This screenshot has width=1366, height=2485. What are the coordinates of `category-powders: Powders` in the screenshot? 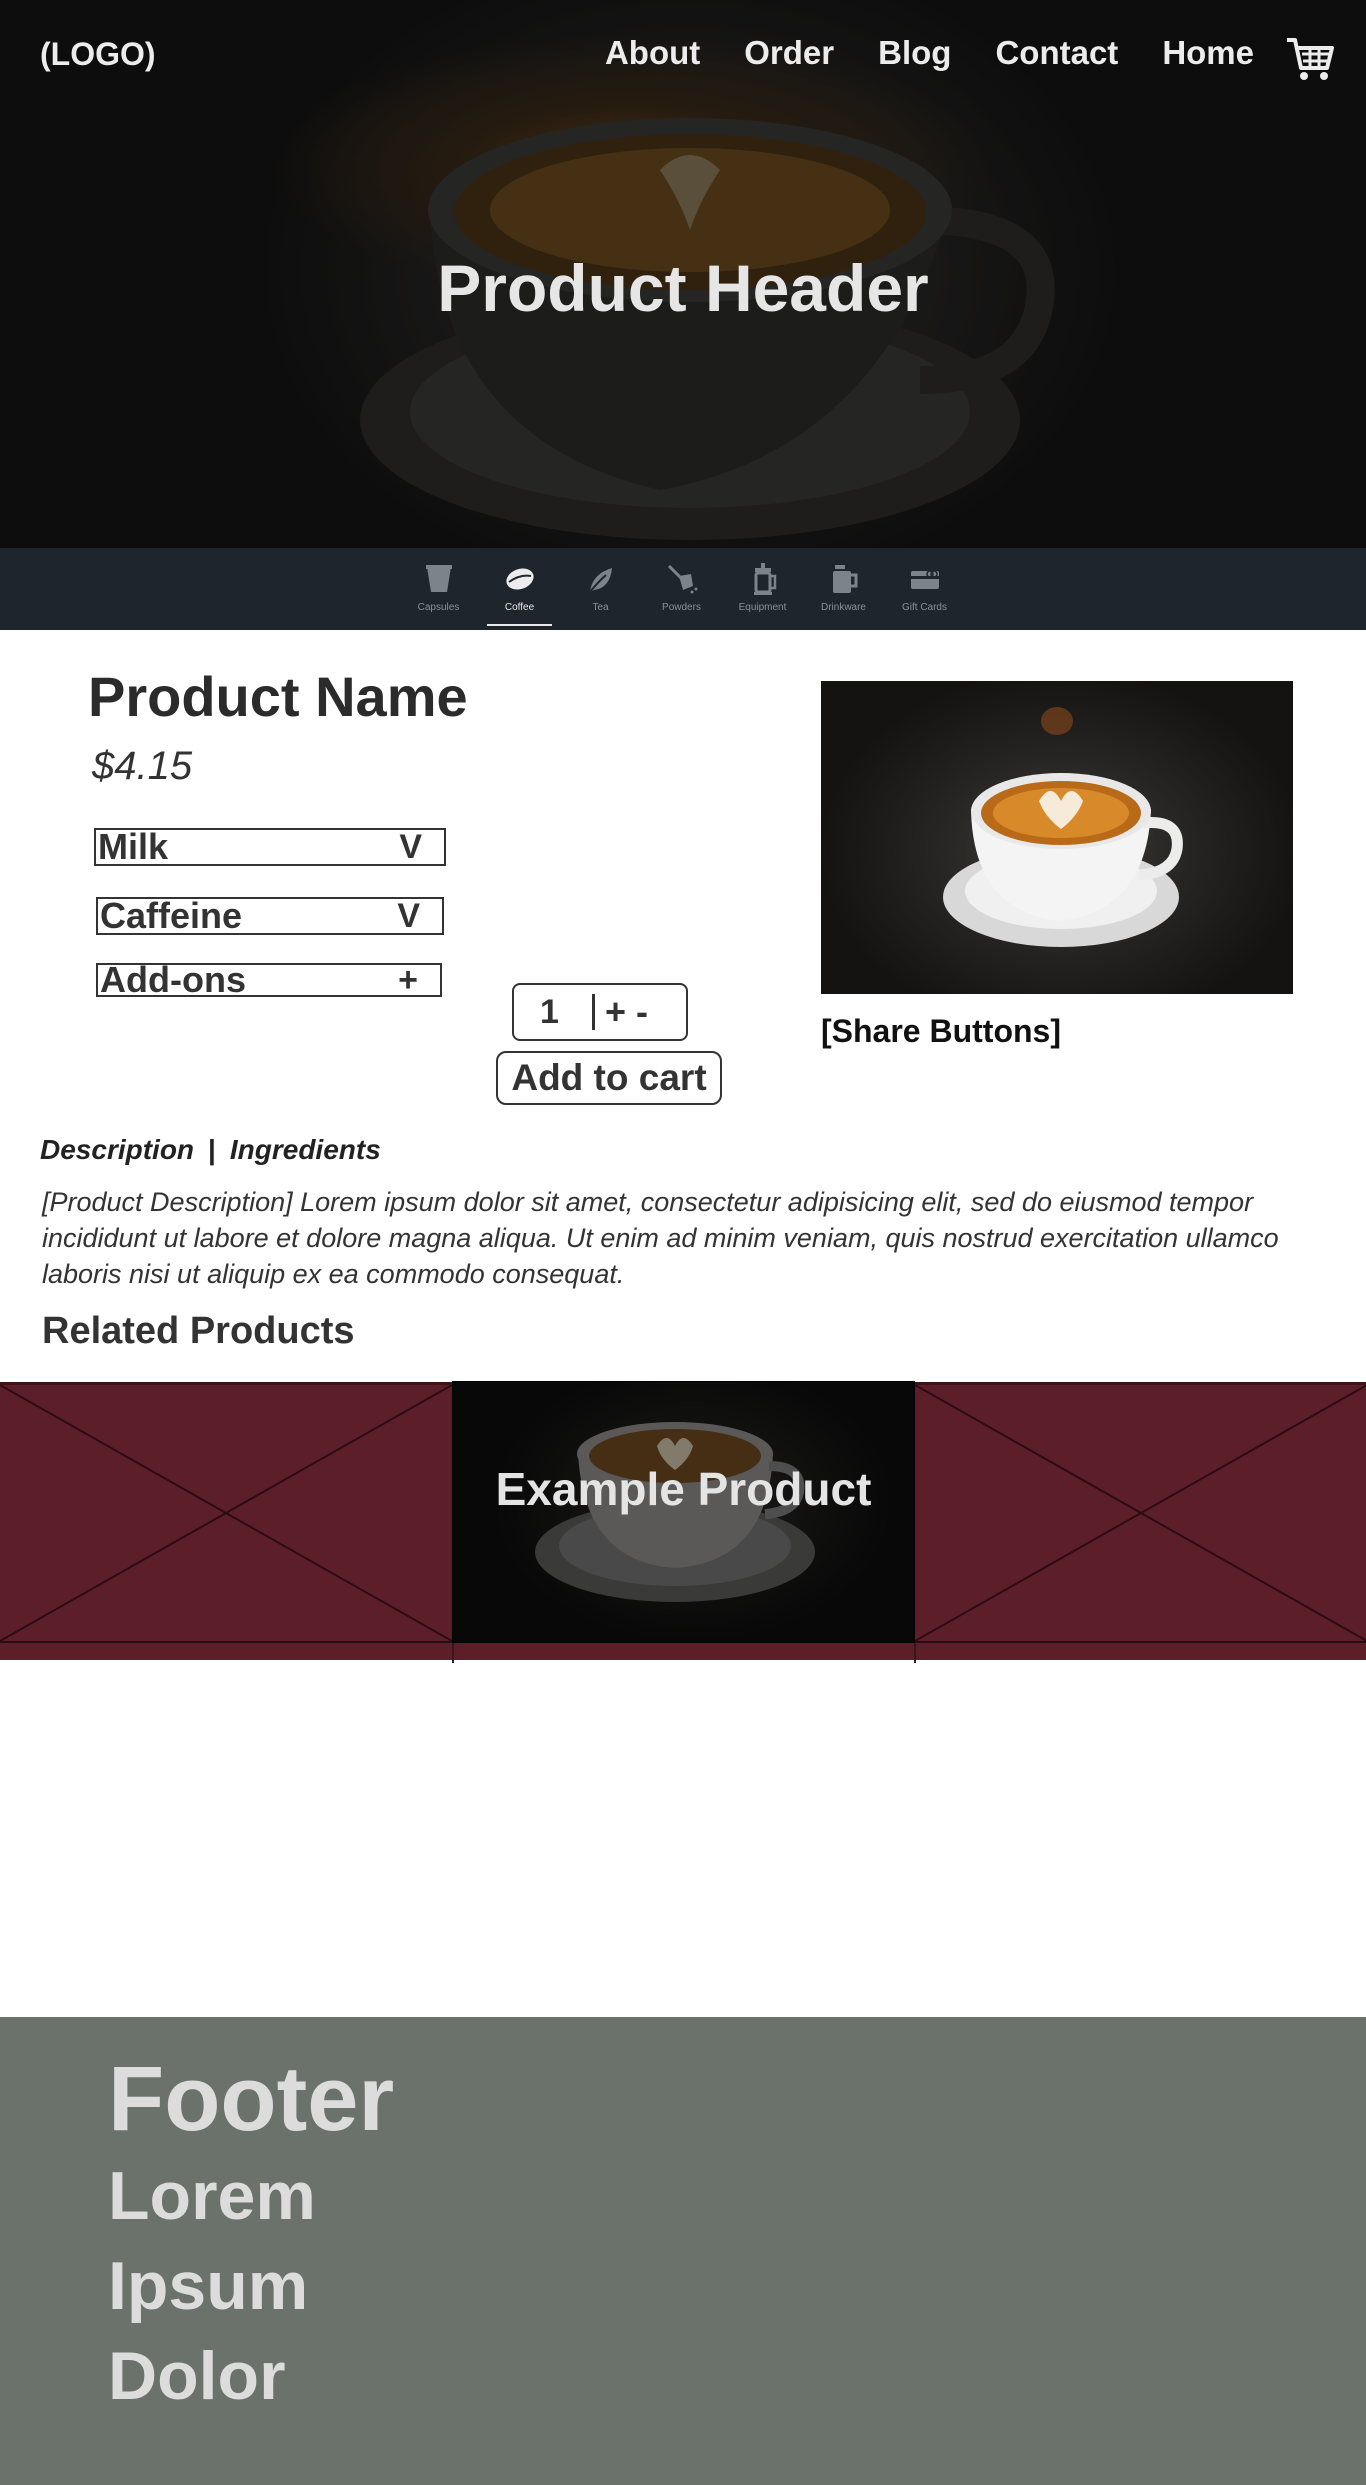 It's located at (681, 589).